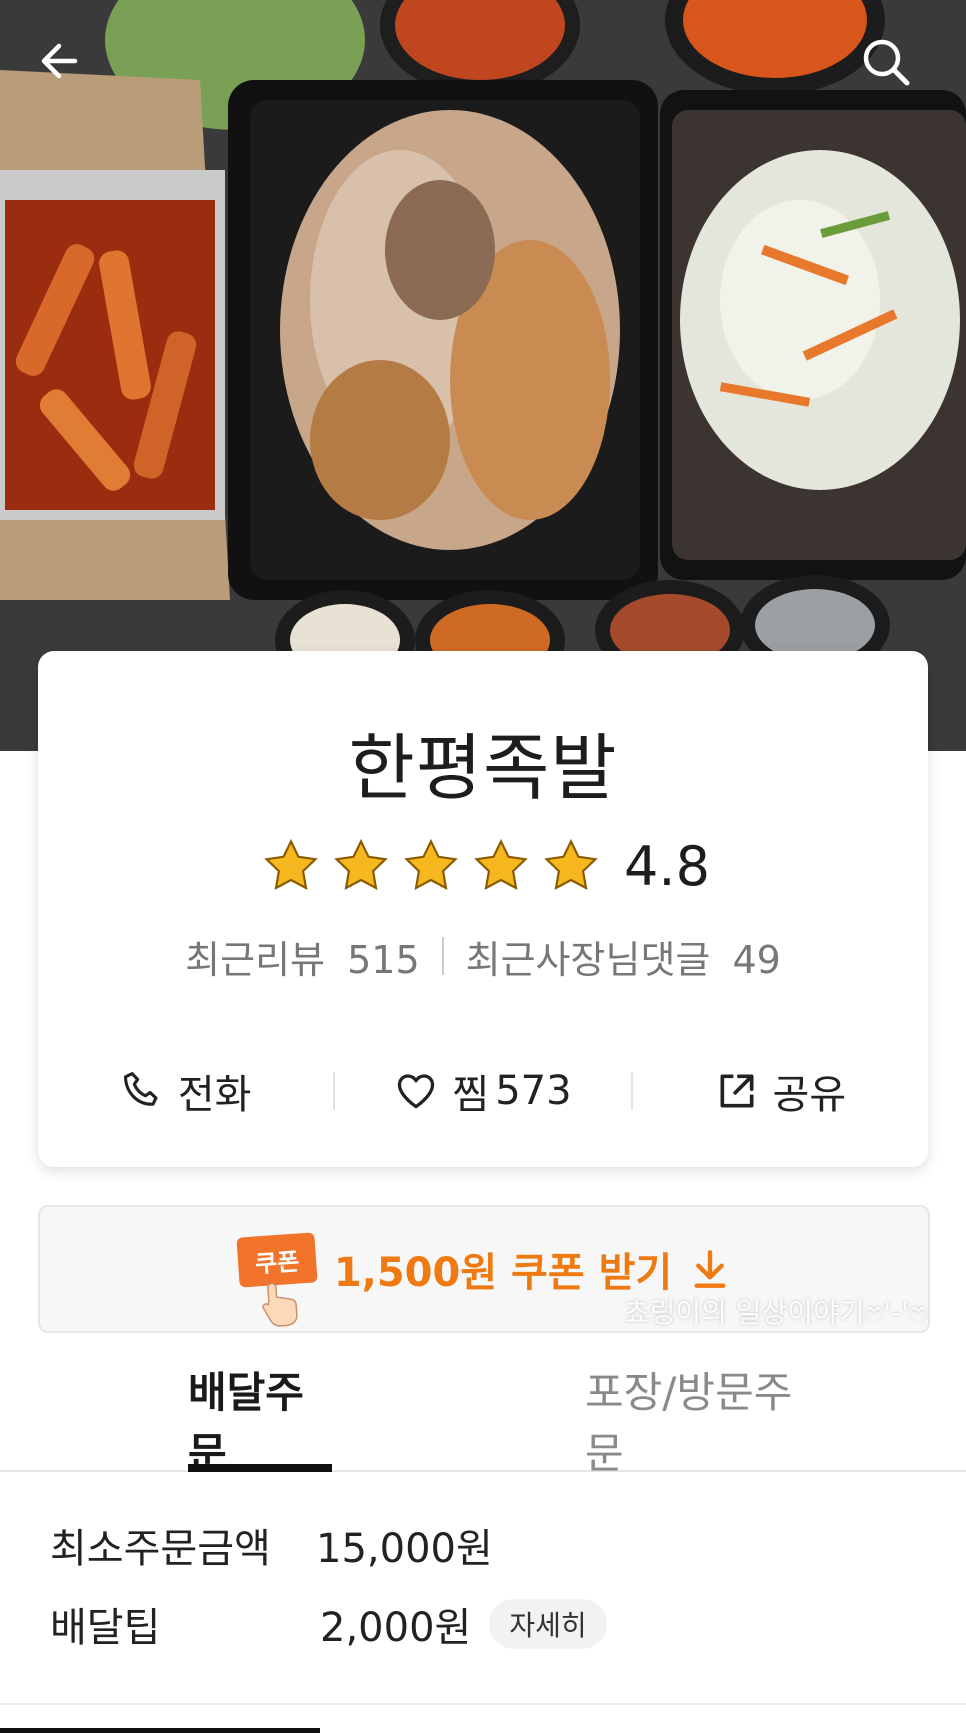  Describe the element at coordinates (710, 1269) in the screenshot. I see `download-arrow-icon` at that location.